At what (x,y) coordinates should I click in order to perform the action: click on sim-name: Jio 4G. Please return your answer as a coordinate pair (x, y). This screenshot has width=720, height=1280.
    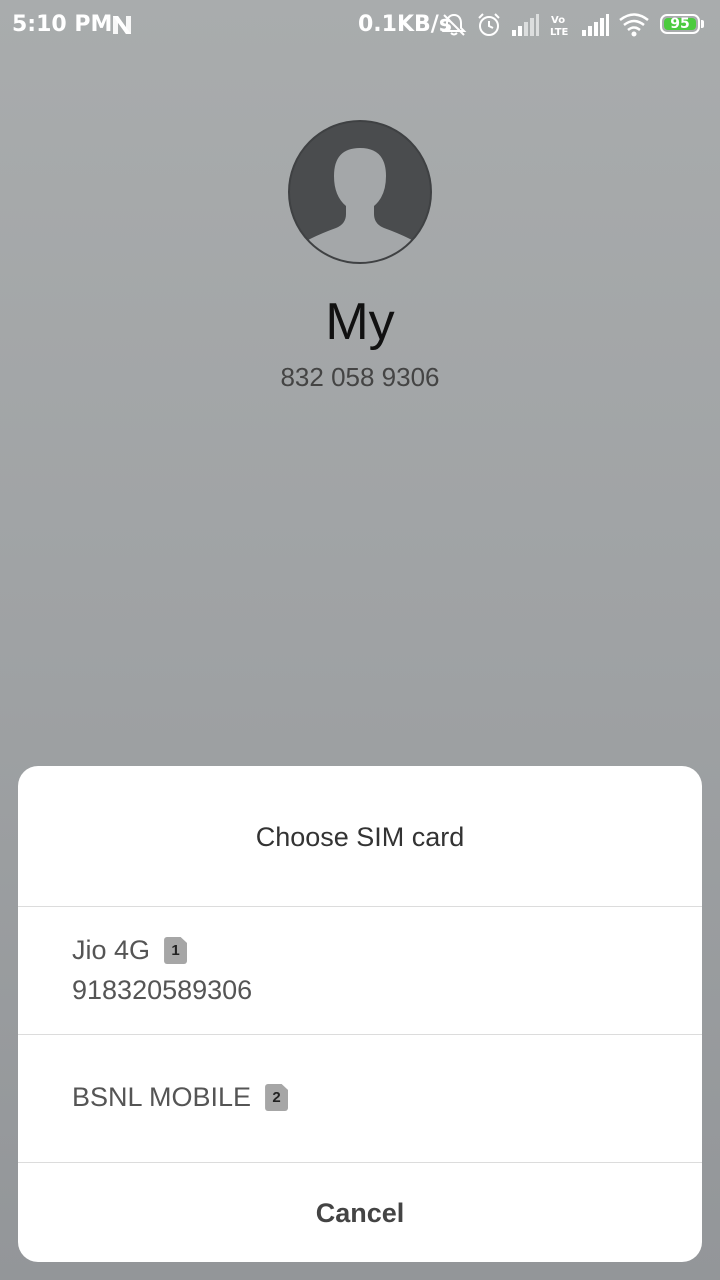
    Looking at the image, I should click on (111, 950).